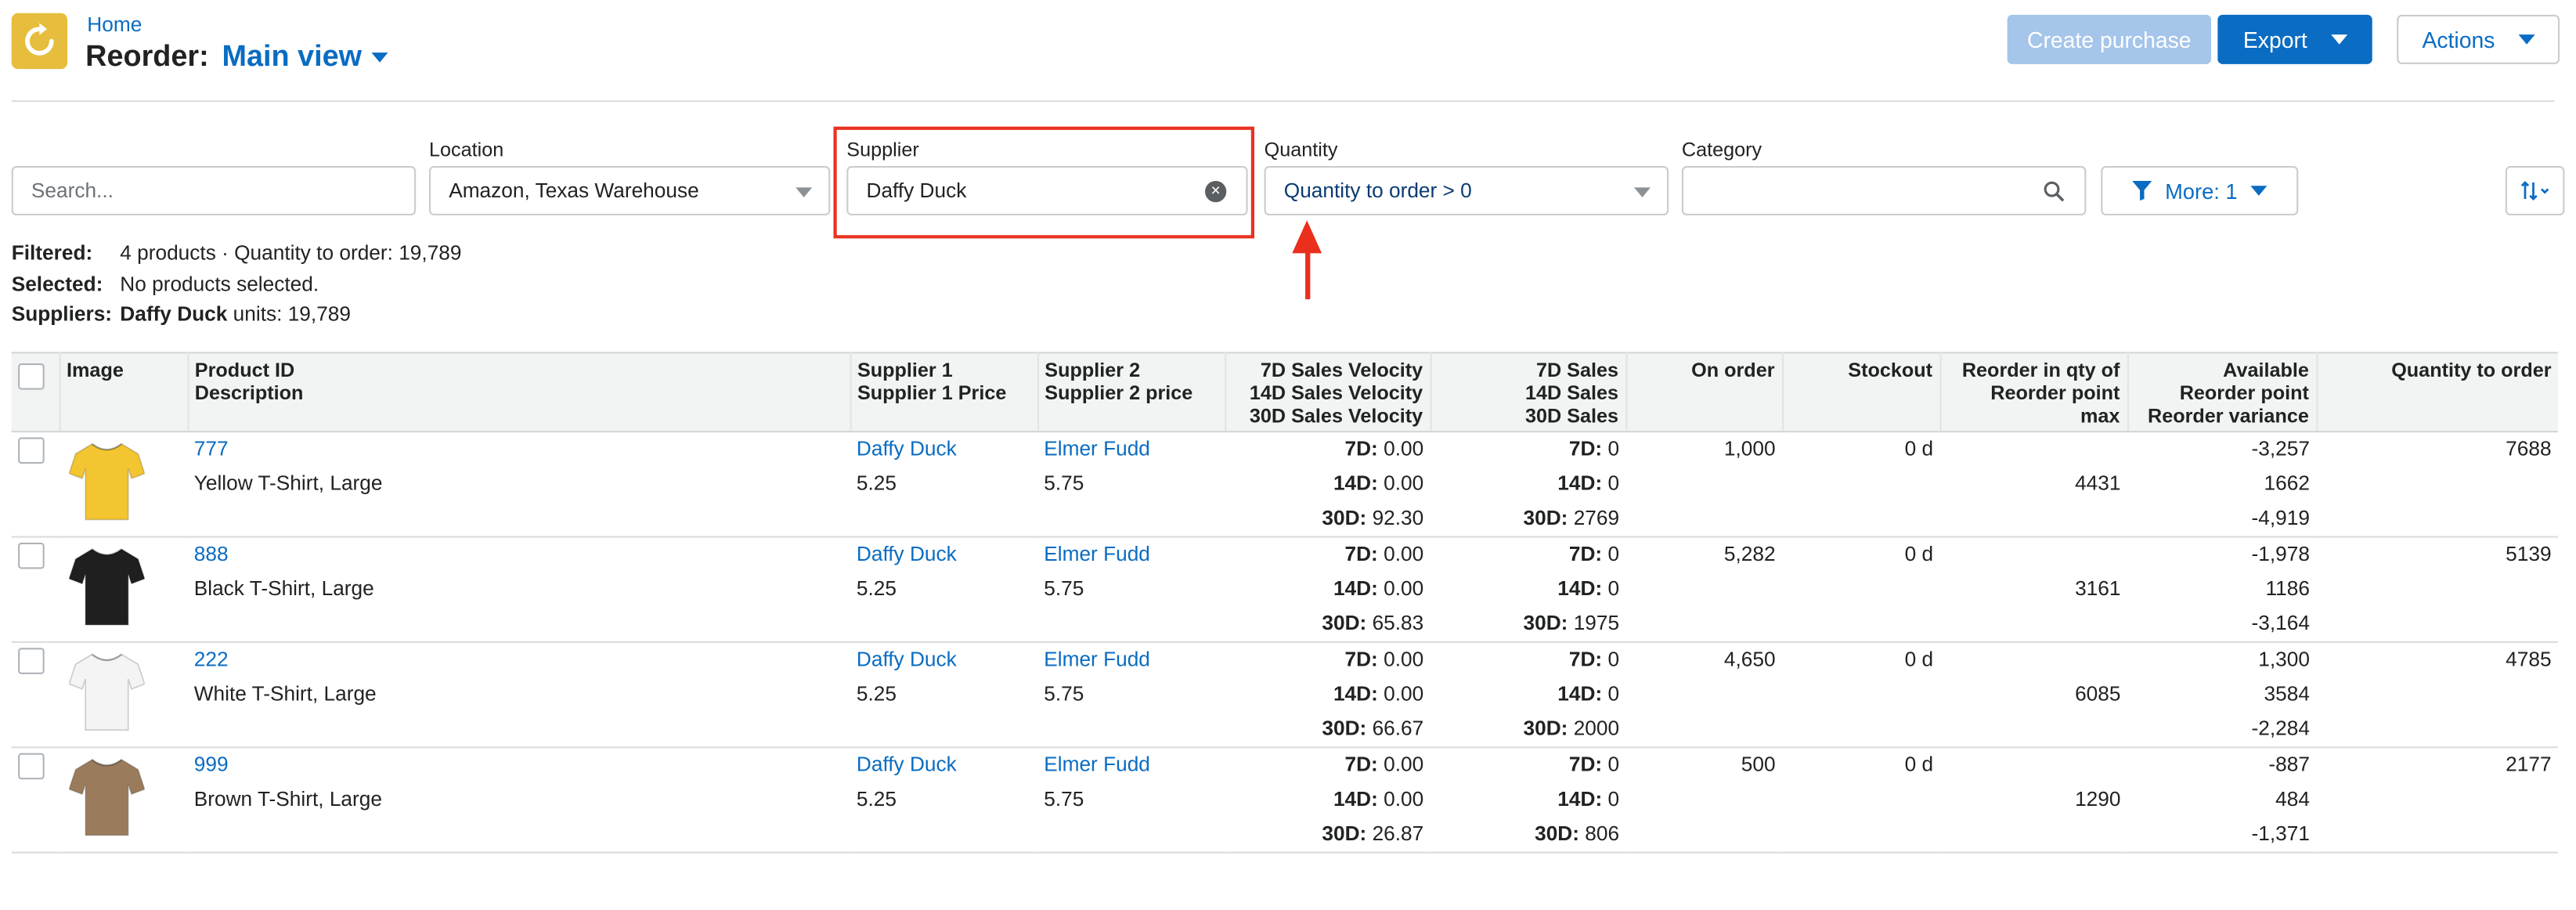 The width and height of the screenshot is (2576, 910). I want to click on available-cell: 1,300 3584 -2,284, so click(2222, 695).